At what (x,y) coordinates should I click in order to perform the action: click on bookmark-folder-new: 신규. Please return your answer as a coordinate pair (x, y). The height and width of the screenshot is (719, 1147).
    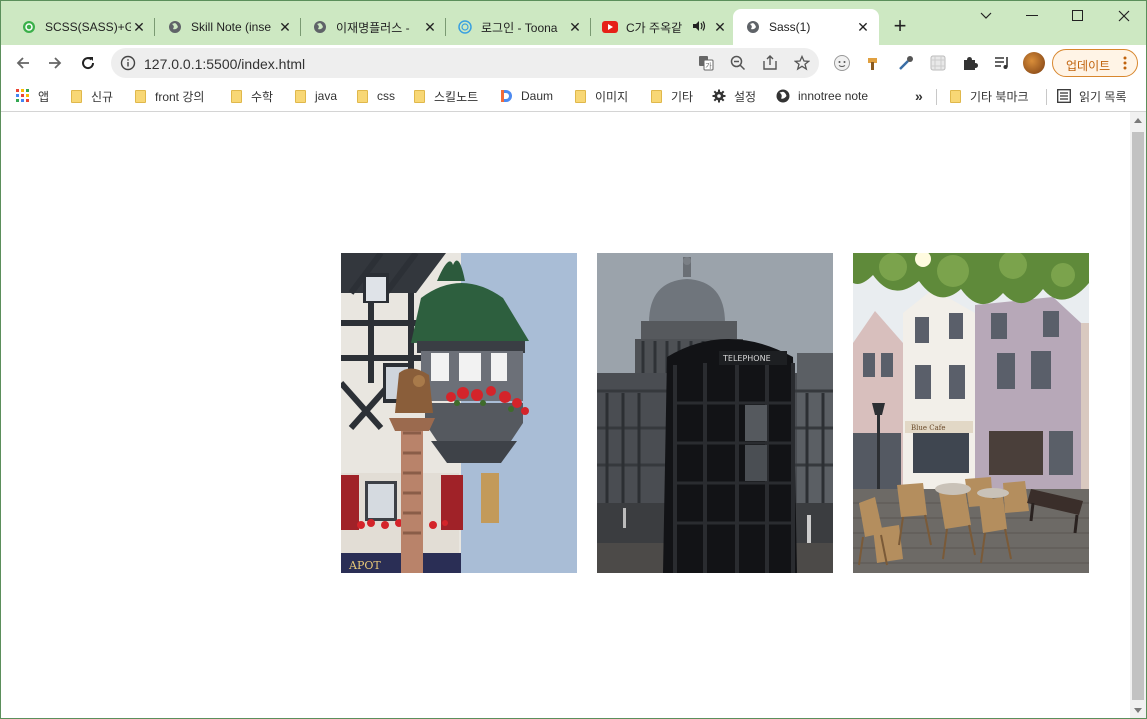
    Looking at the image, I should click on (91, 96).